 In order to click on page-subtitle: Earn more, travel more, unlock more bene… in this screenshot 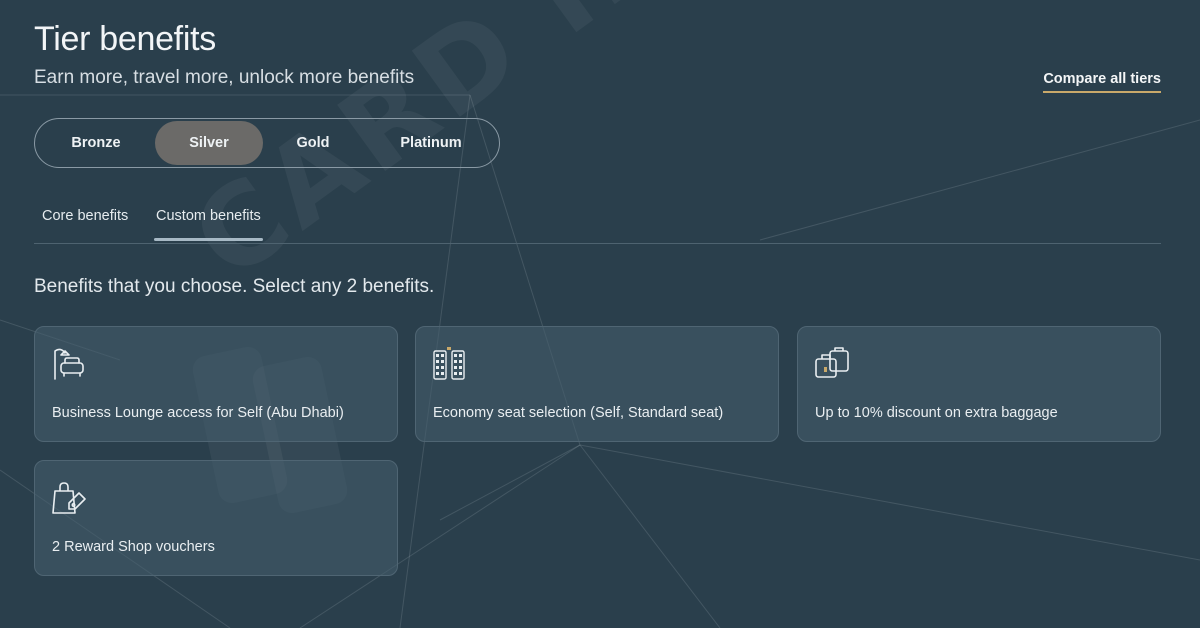, I will do `click(224, 77)`.